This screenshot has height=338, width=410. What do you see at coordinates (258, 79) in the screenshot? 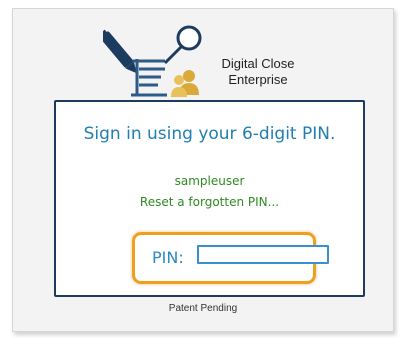
I see `brand-line-2: Enterprise` at bounding box center [258, 79].